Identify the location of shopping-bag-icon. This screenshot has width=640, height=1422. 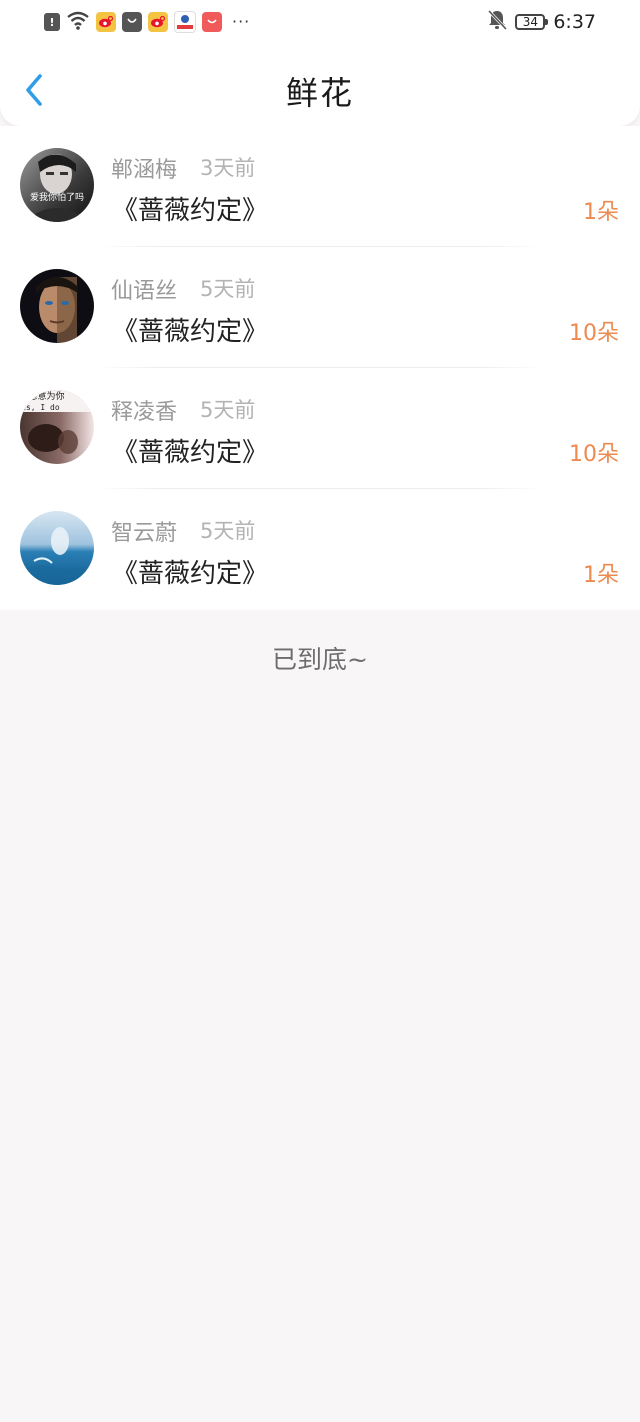
(132, 22).